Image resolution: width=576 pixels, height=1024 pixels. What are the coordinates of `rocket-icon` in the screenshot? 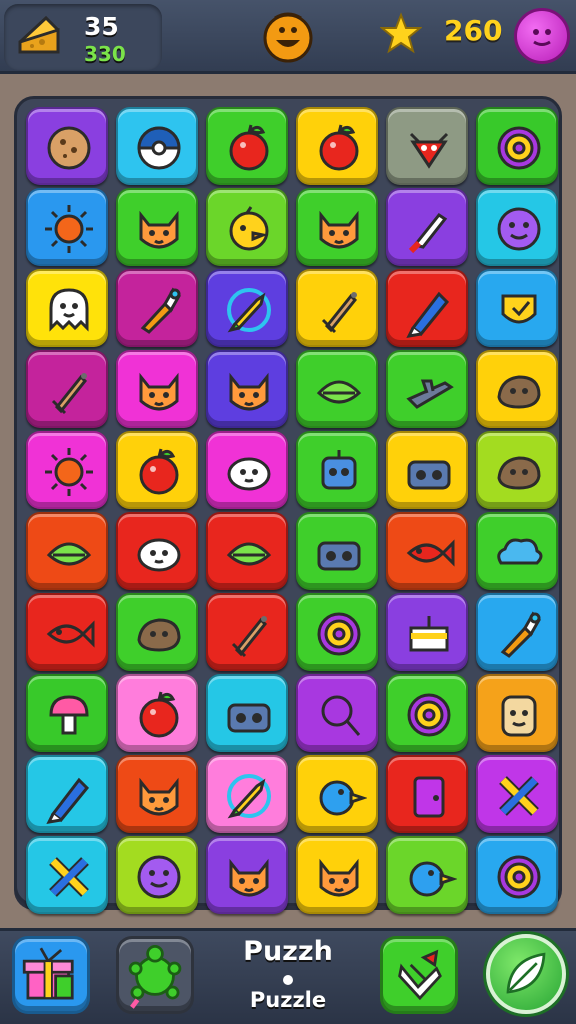 It's located at (249, 796).